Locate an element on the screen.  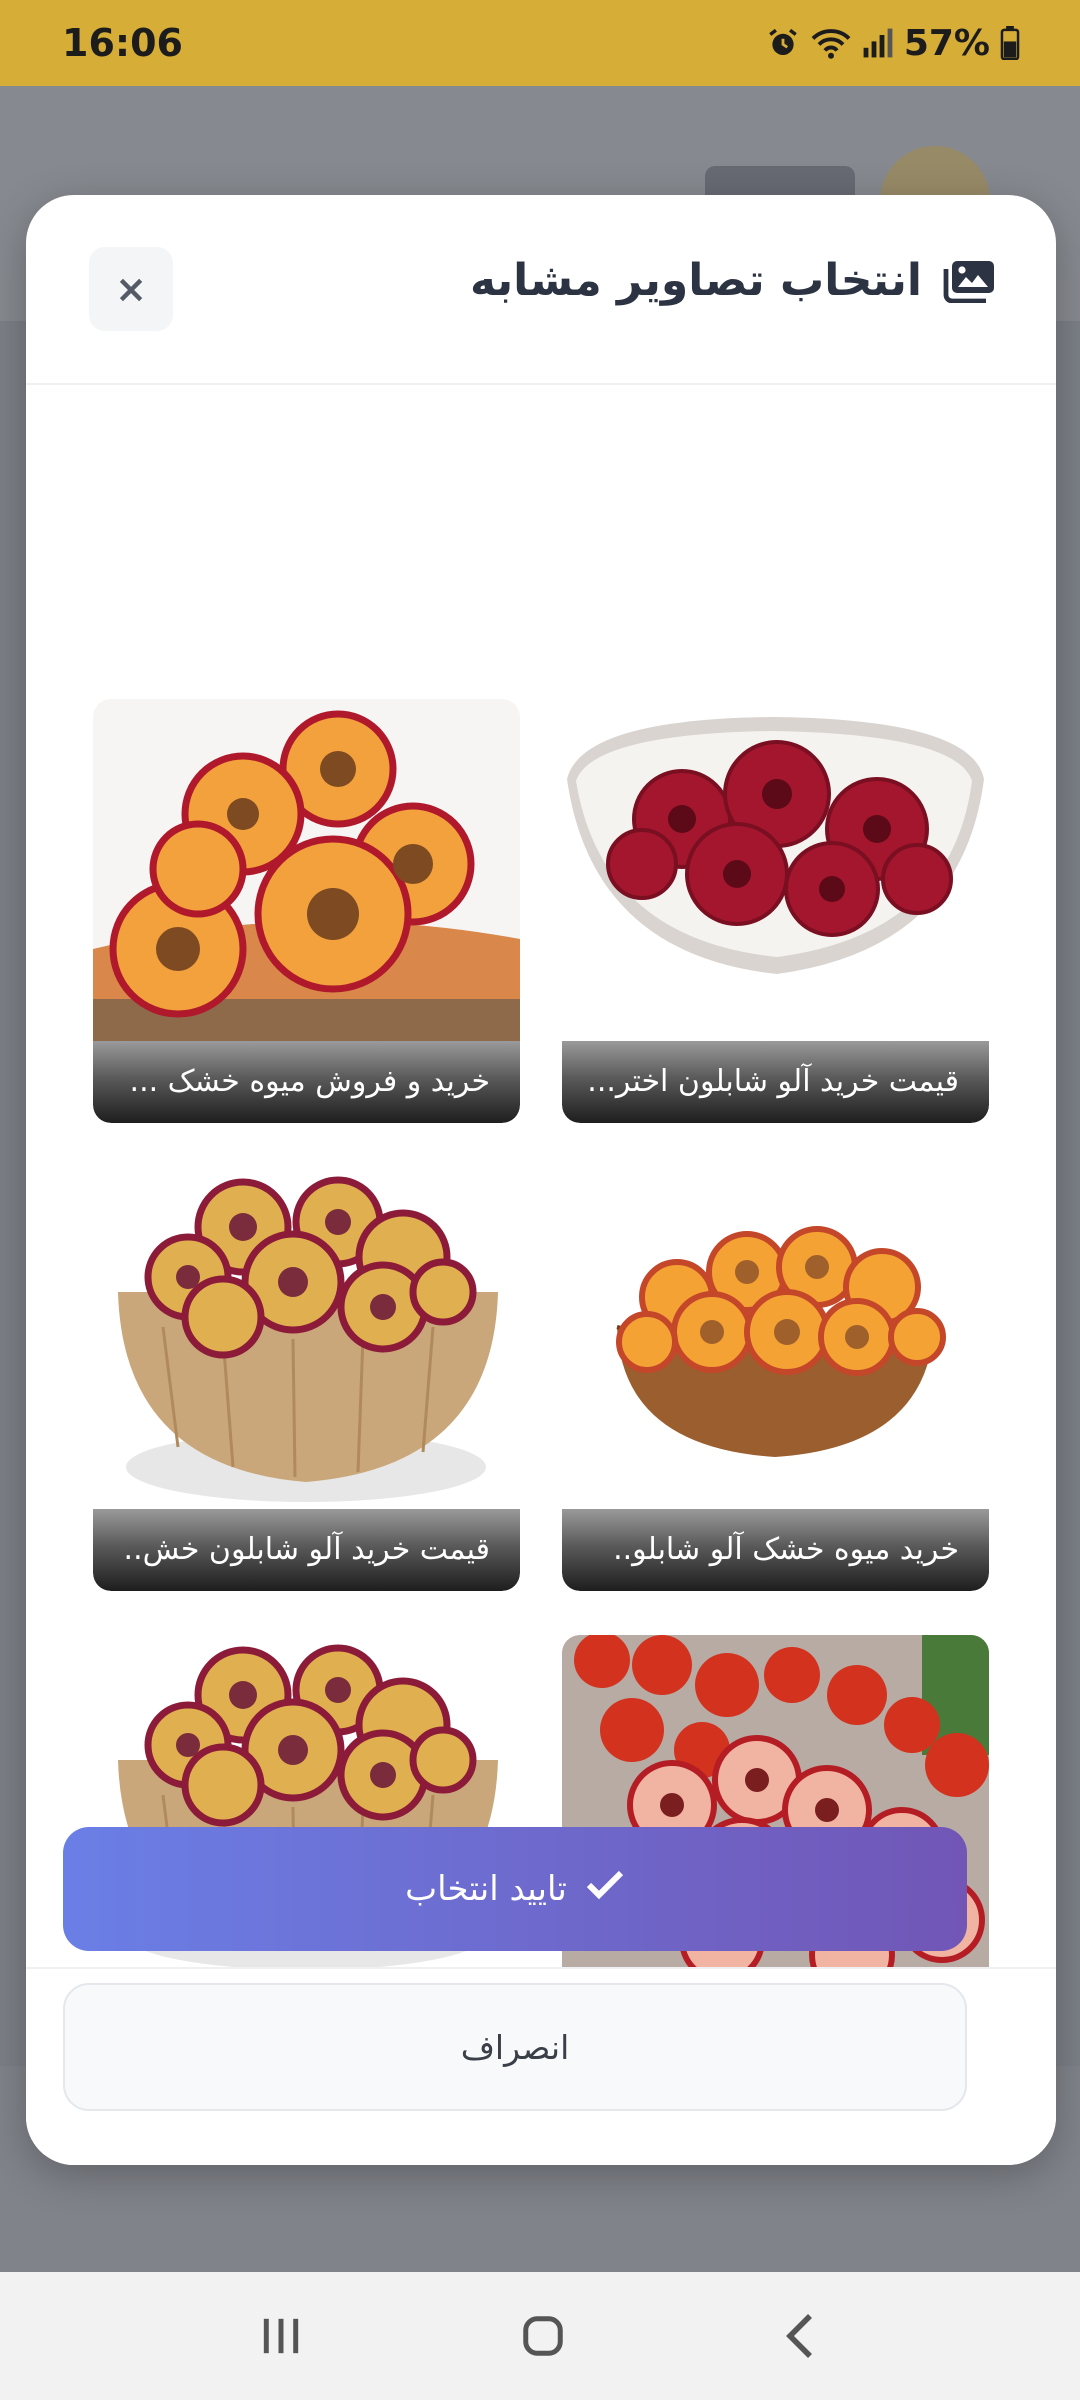
status-bar: 16:06 57% is located at coordinates (540, 43).